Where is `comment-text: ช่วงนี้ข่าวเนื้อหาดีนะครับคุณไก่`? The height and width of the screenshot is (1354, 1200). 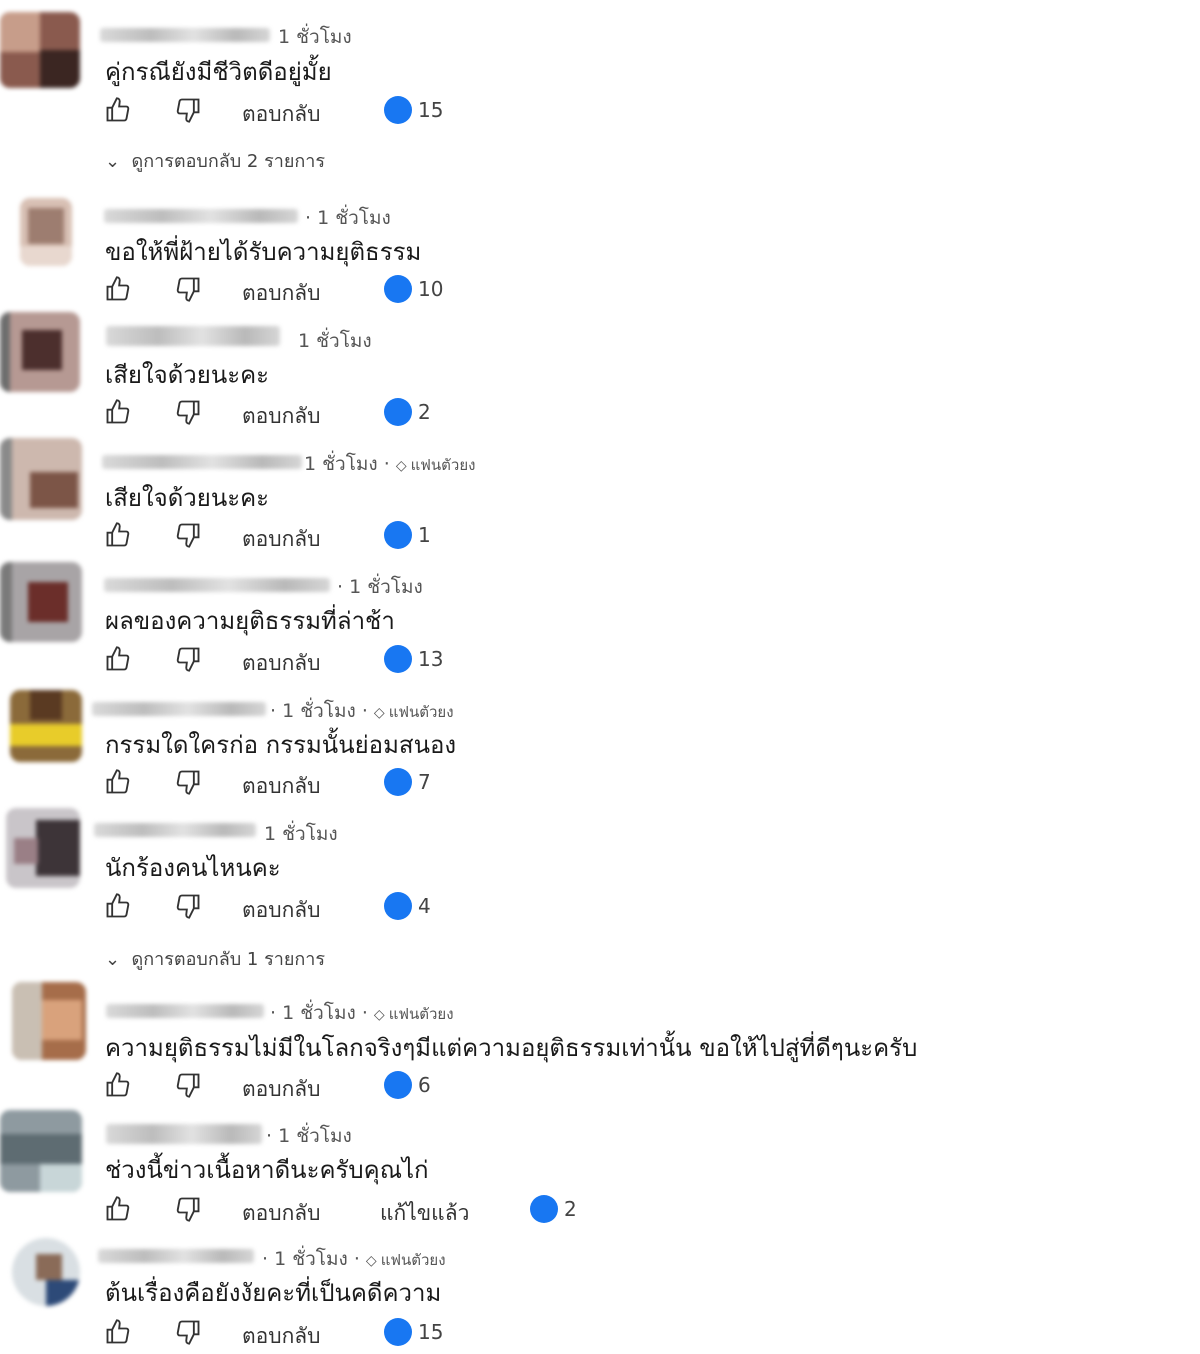
comment-text: ช่วงนี้ข่าวเนื้อหาดีนะครับคุณไก่ is located at coordinates (267, 1170).